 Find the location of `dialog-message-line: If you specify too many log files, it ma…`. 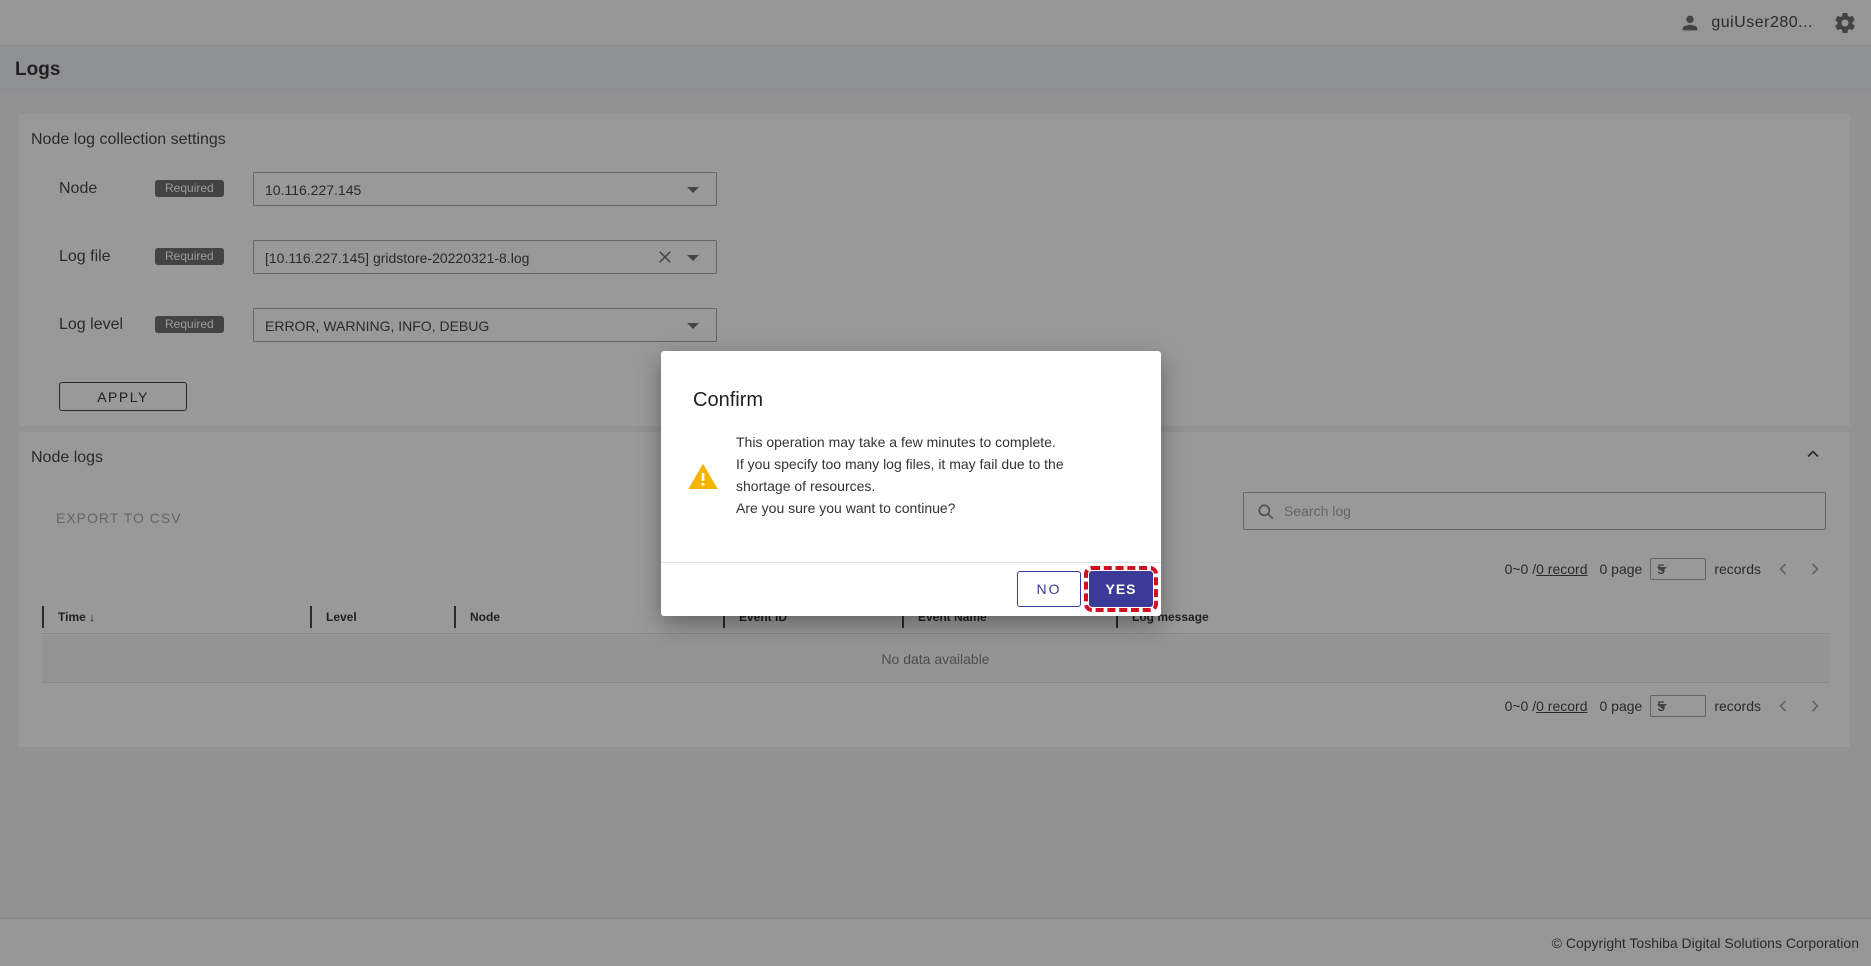

dialog-message-line: If you specify too many log files, it ma… is located at coordinates (900, 464).